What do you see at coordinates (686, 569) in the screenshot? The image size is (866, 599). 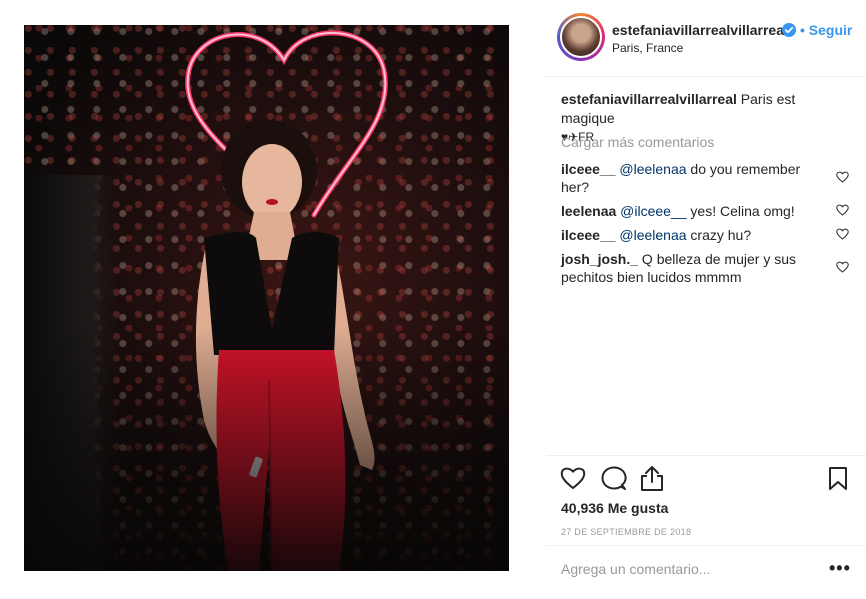 I see `comment-input` at bounding box center [686, 569].